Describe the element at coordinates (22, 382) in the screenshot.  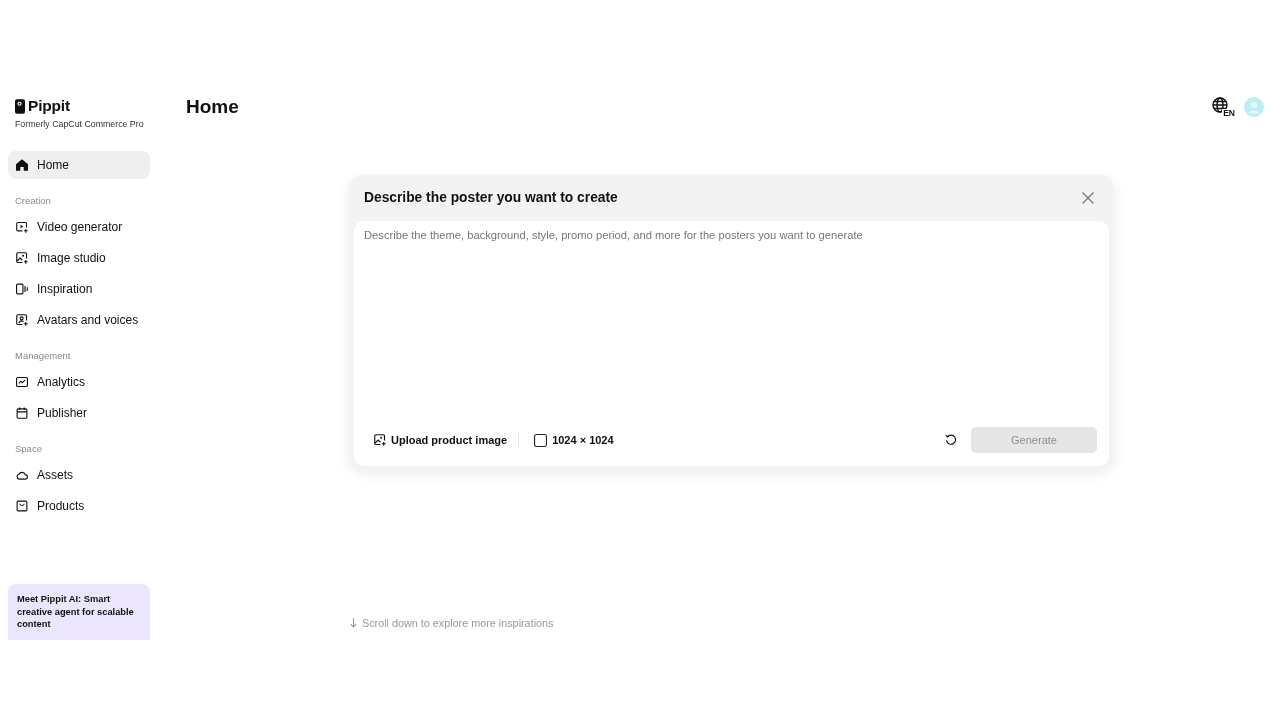
I see `chart-icon` at that location.